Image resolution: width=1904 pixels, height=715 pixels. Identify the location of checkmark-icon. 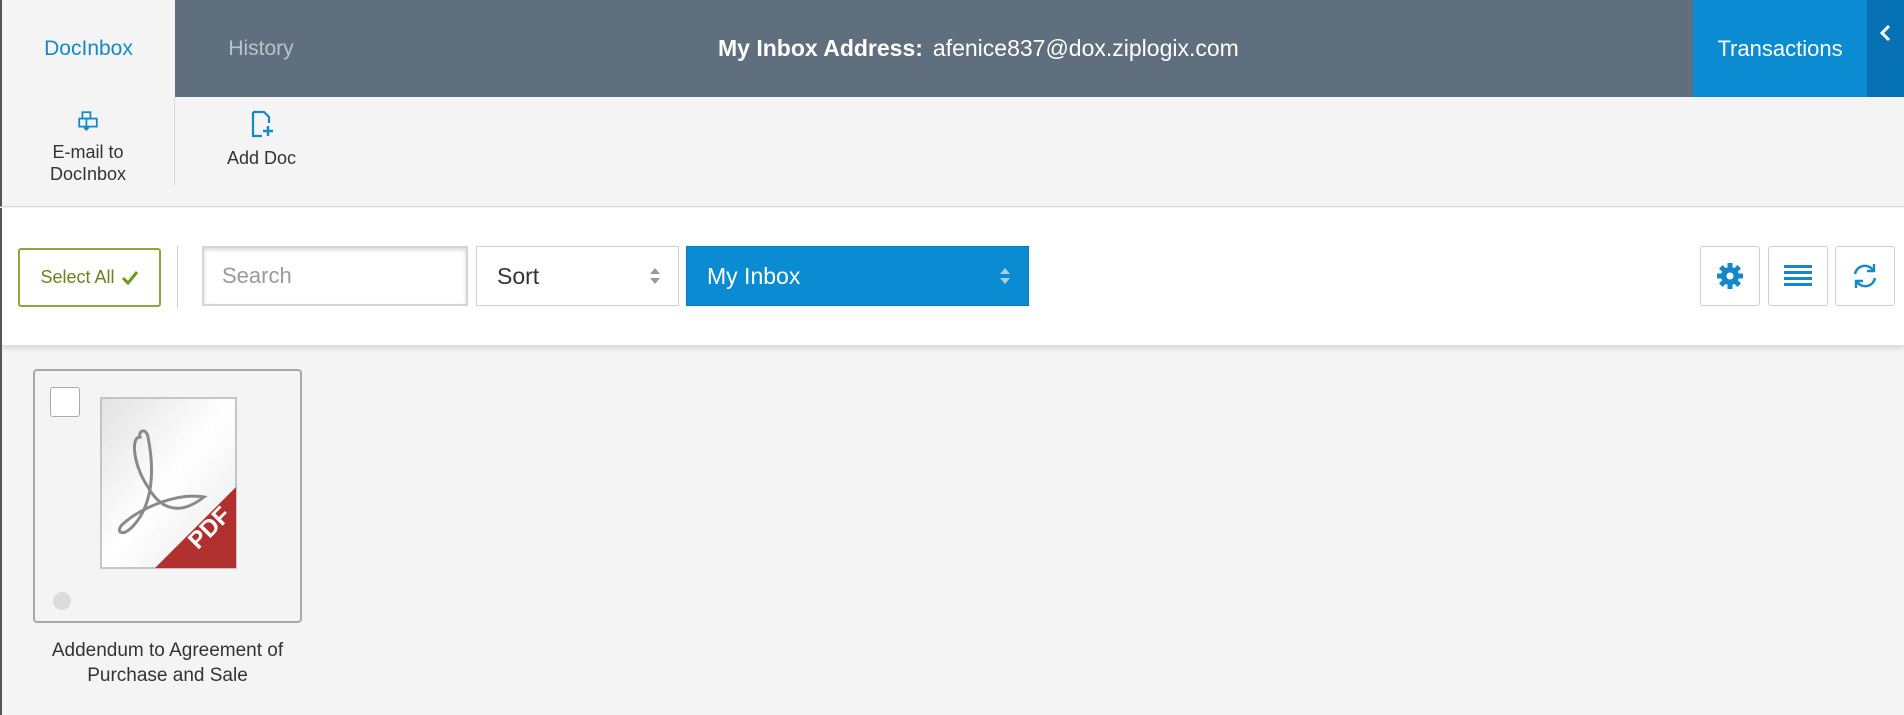
(129, 277).